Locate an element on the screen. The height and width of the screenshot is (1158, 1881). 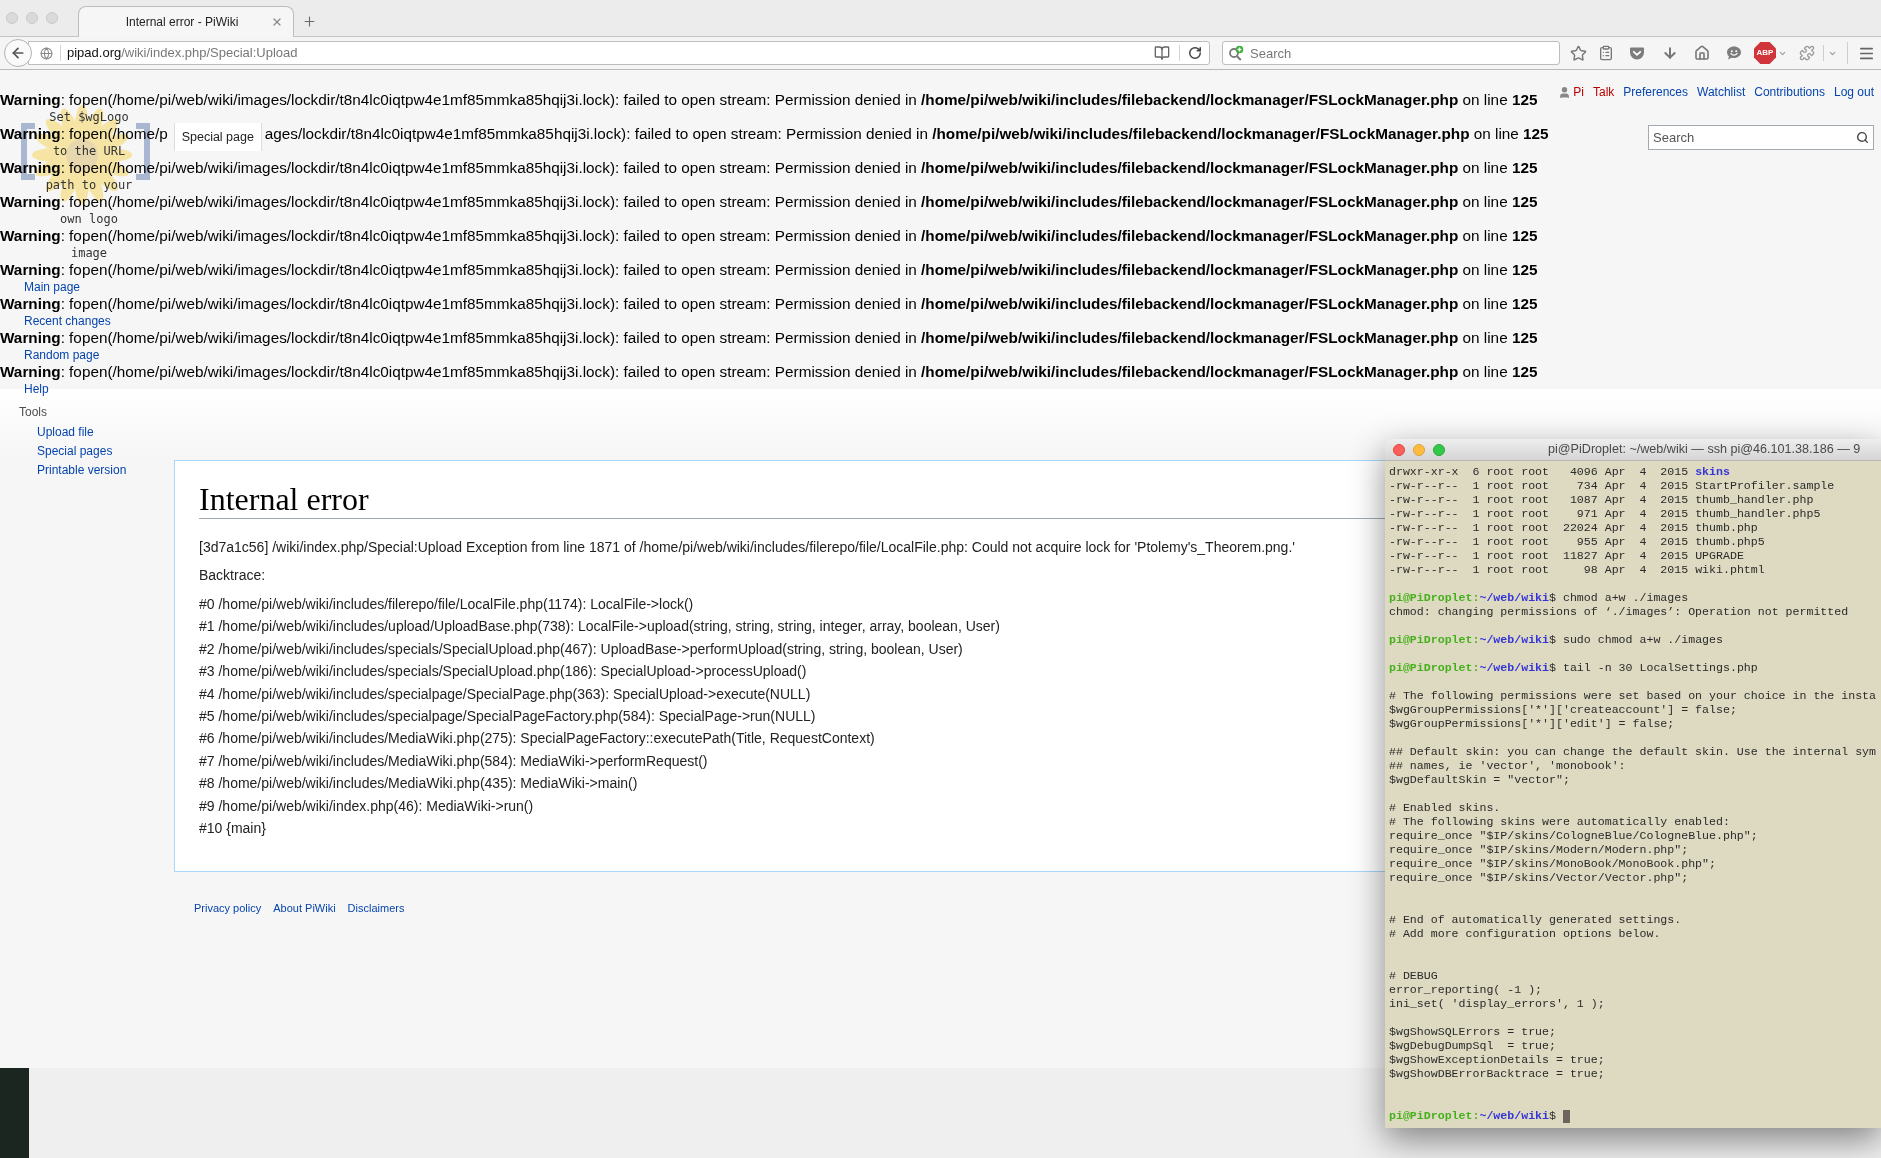
terminal-line: require_once "$IP/skins/MonoBook/MonoBook.php"; is located at coordinates (1552, 863).